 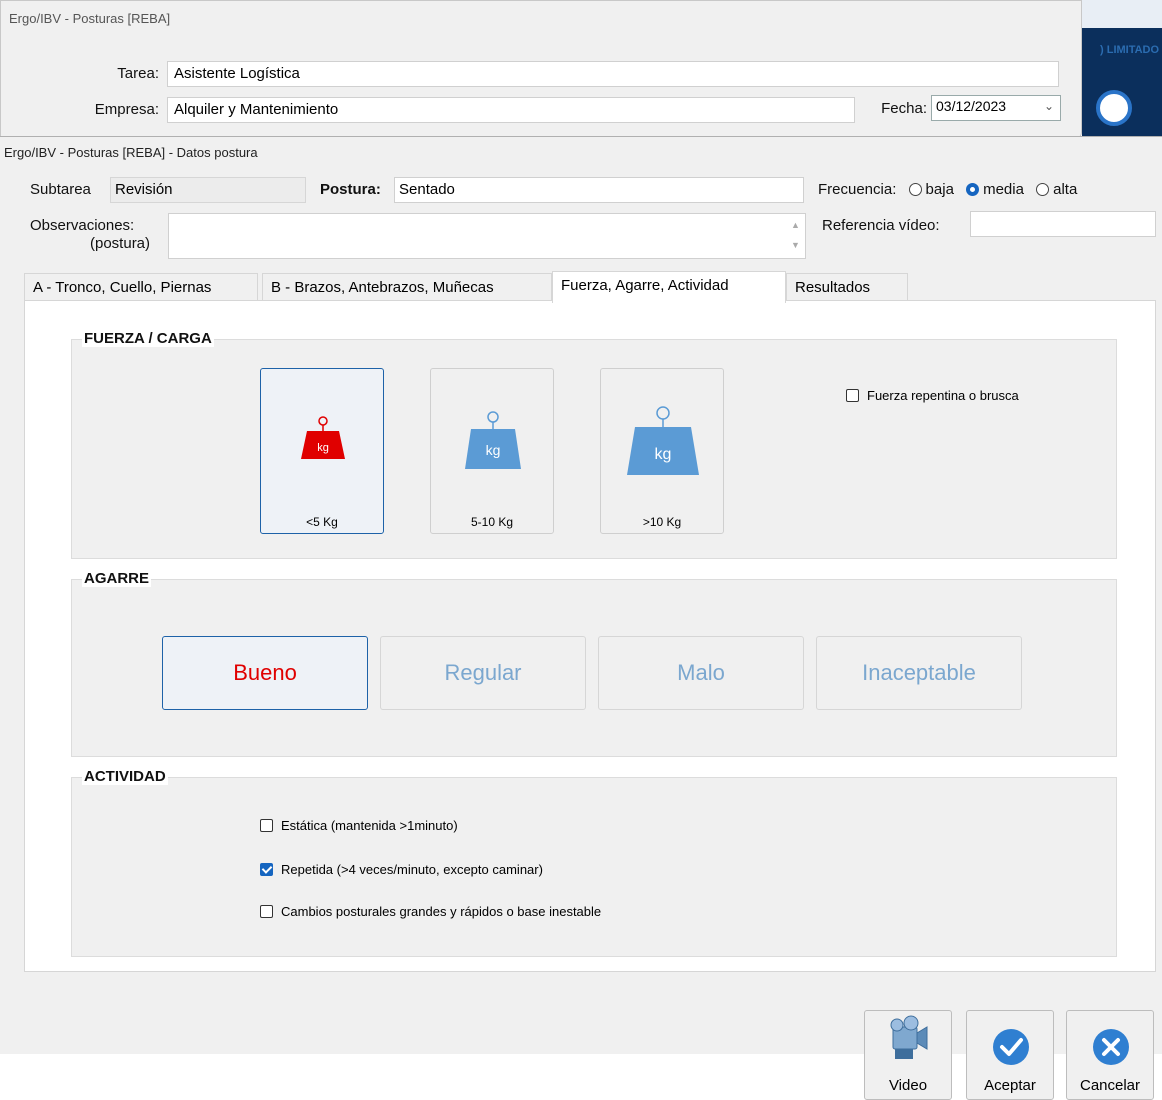 What do you see at coordinates (82, 225) in the screenshot?
I see `observaciones-label: Observaciones:` at bounding box center [82, 225].